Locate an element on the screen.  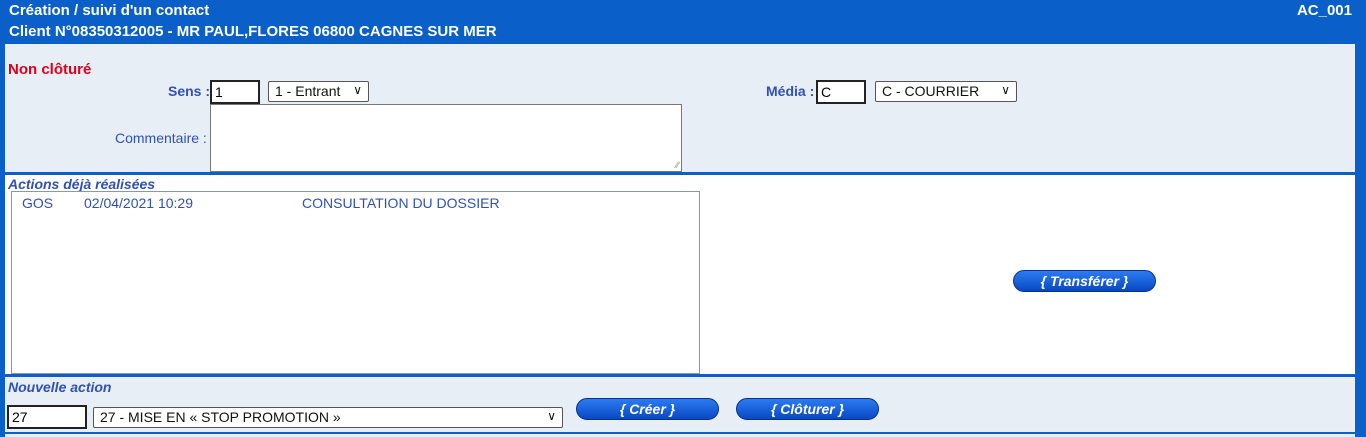
close-contact-button: { Clôturer } is located at coordinates (807, 409).